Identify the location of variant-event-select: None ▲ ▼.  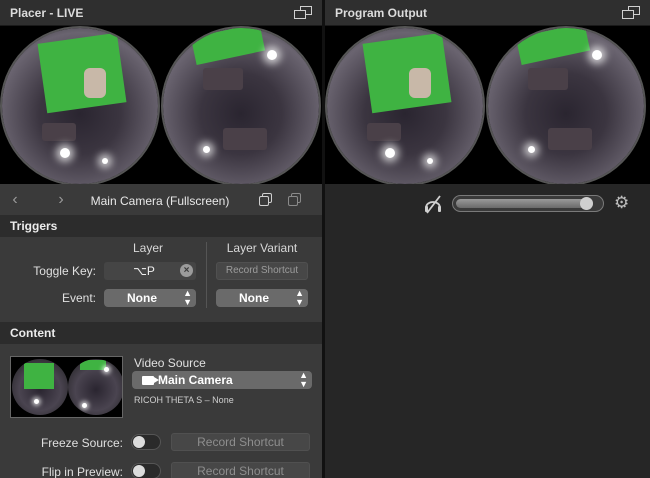
(262, 298).